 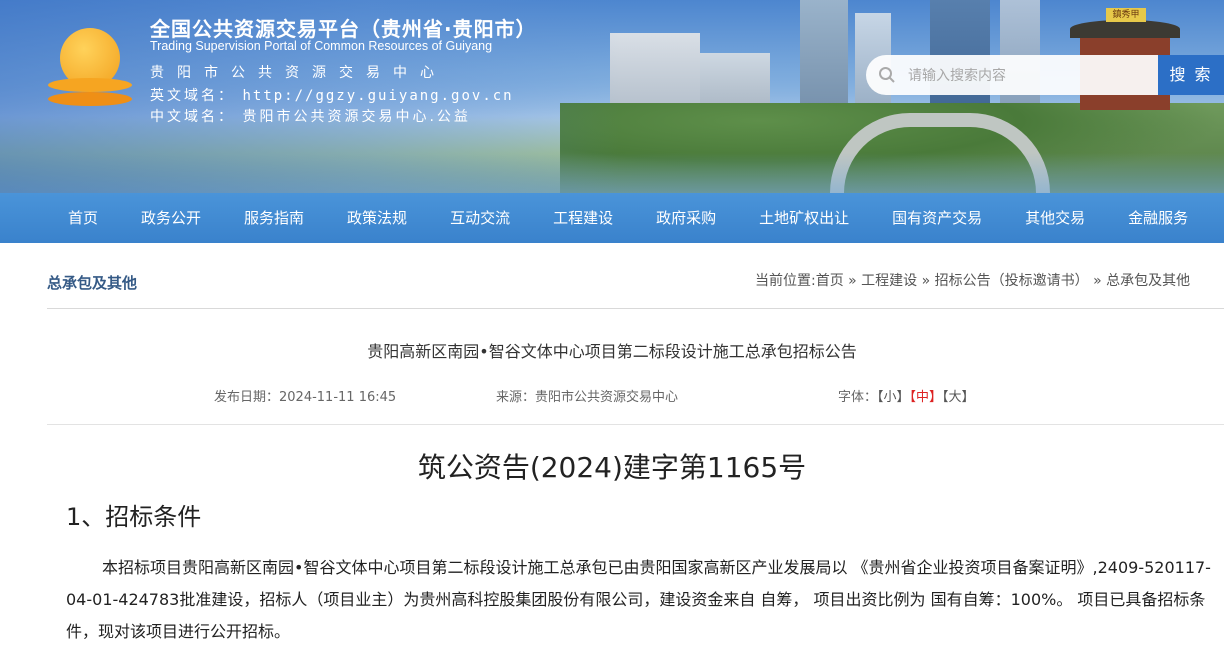 What do you see at coordinates (972, 280) in the screenshot?
I see `breadcrumb: 当前位置:首页 » 工程建设 » 招标公告（投标邀请书） » 总承包及其他` at bounding box center [972, 280].